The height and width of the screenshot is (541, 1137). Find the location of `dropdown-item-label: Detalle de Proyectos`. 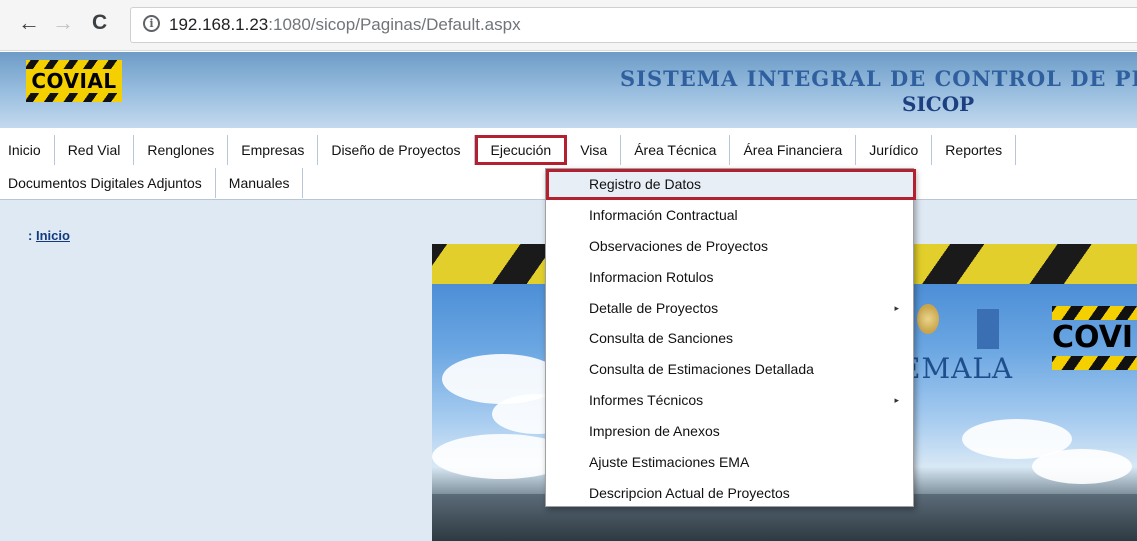

dropdown-item-label: Detalle de Proyectos is located at coordinates (654, 307).